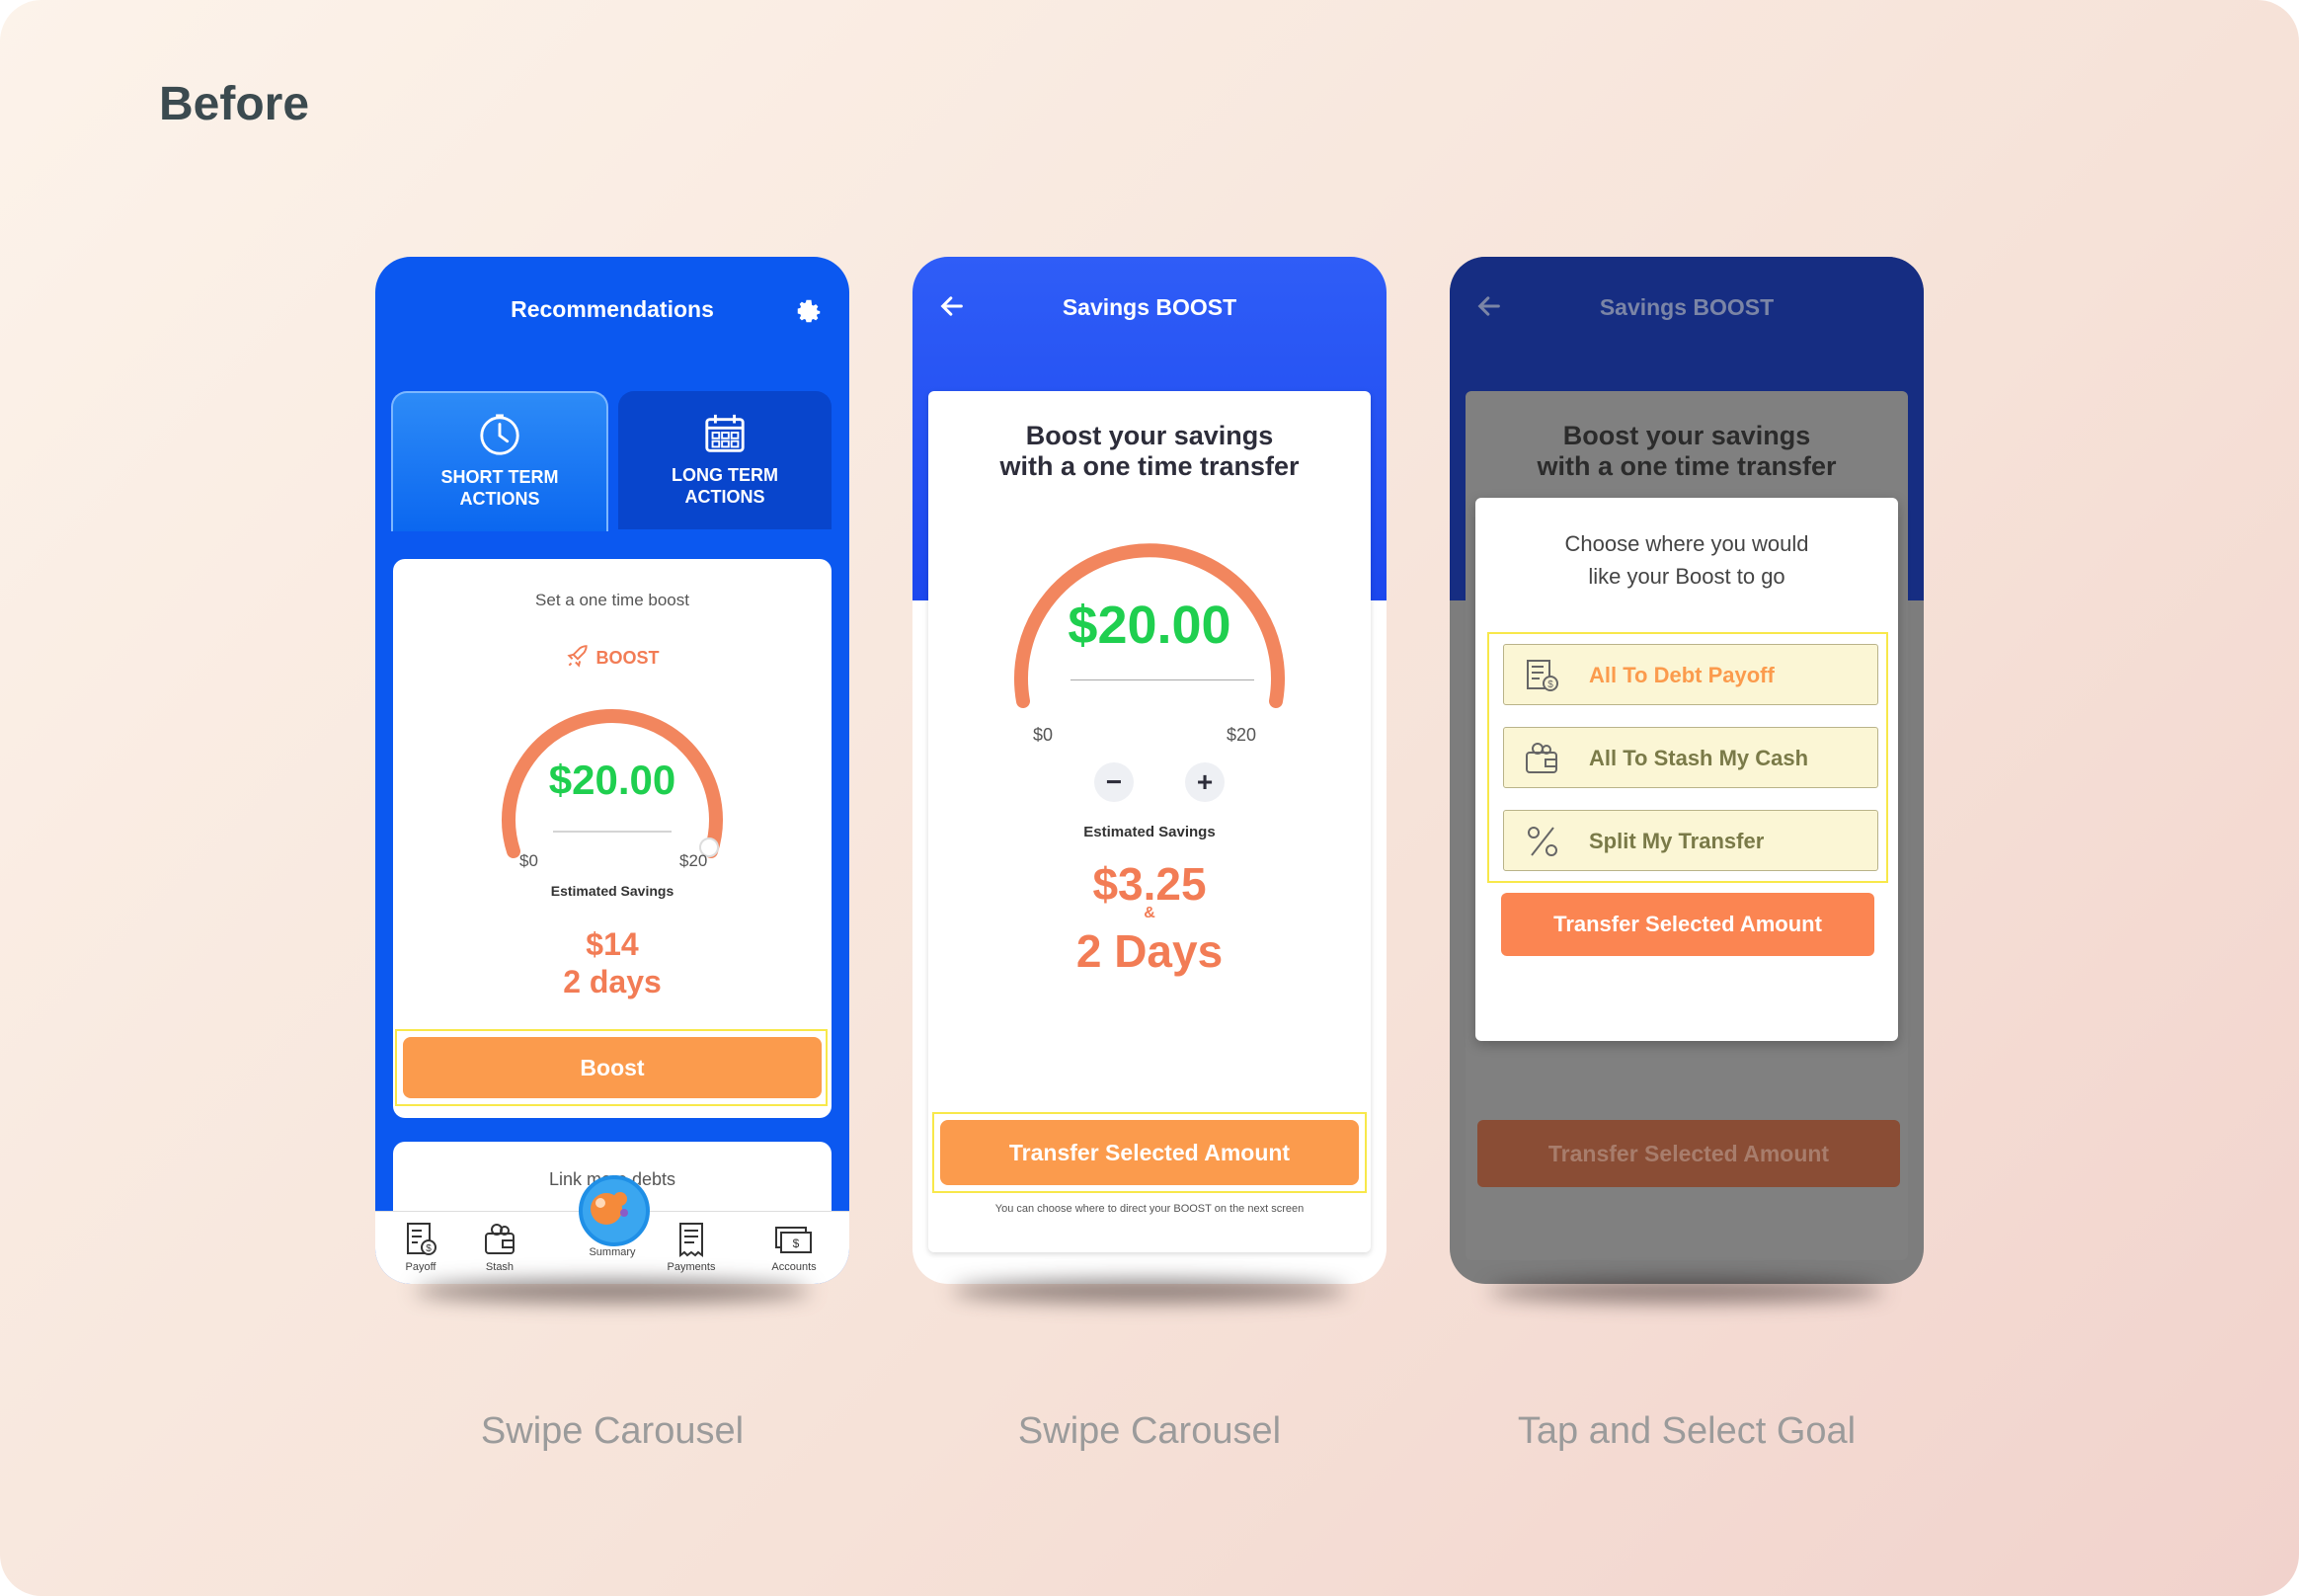 This screenshot has width=2299, height=1596. Describe the element at coordinates (499, 461) in the screenshot. I see `tab-short-term: SHORT TERM ACTIONS` at that location.